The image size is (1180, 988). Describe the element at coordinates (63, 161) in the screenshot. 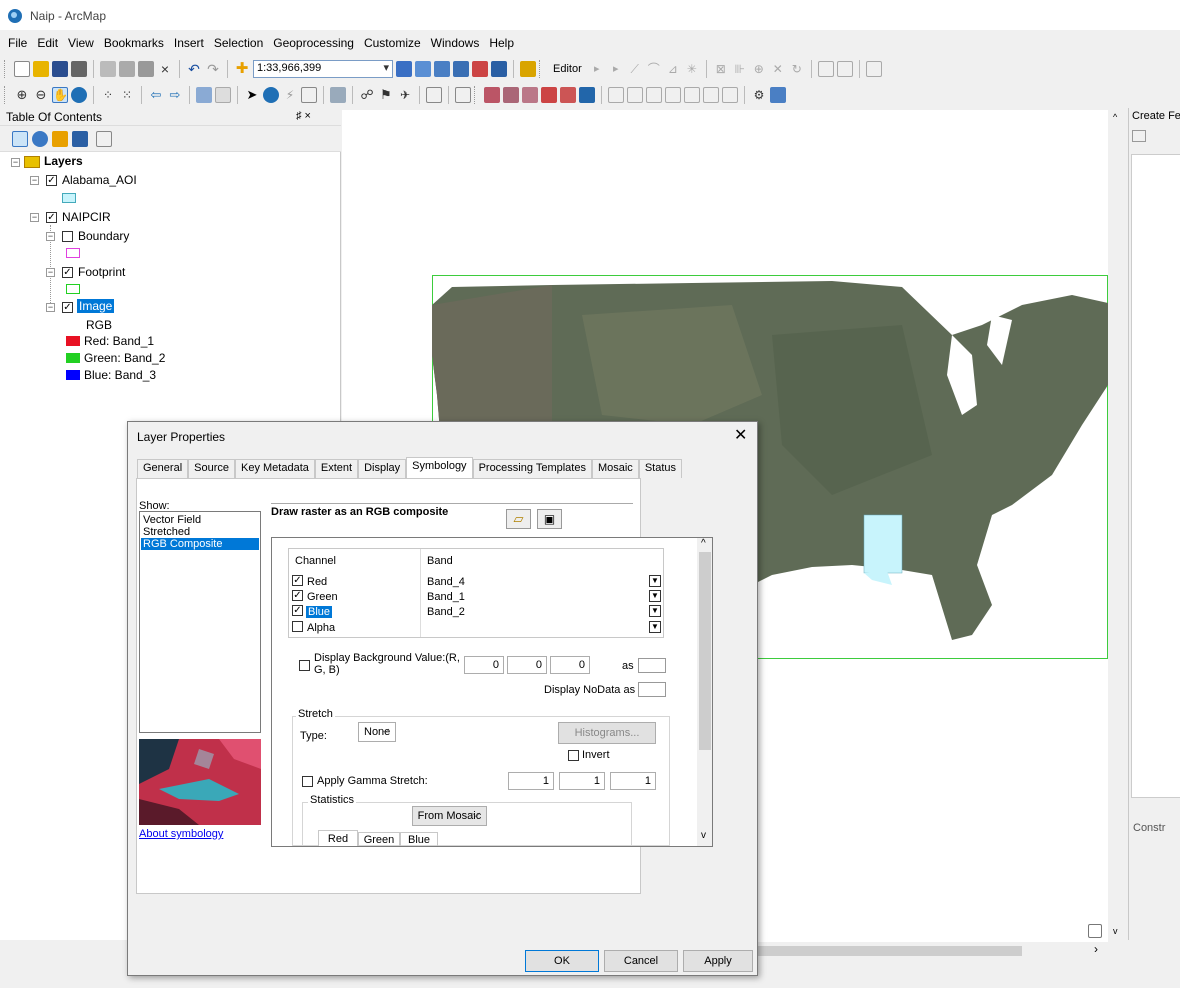

I see `layers-root: Layers` at that location.